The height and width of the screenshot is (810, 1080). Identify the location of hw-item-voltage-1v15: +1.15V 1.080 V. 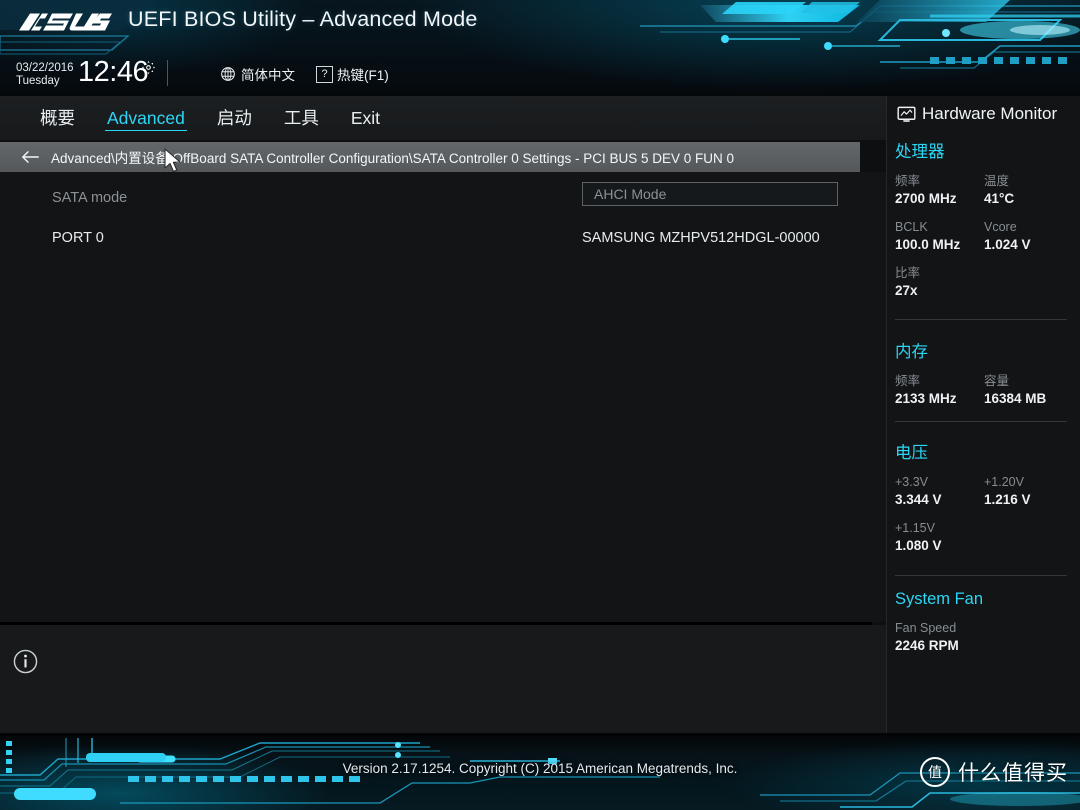
(984, 537).